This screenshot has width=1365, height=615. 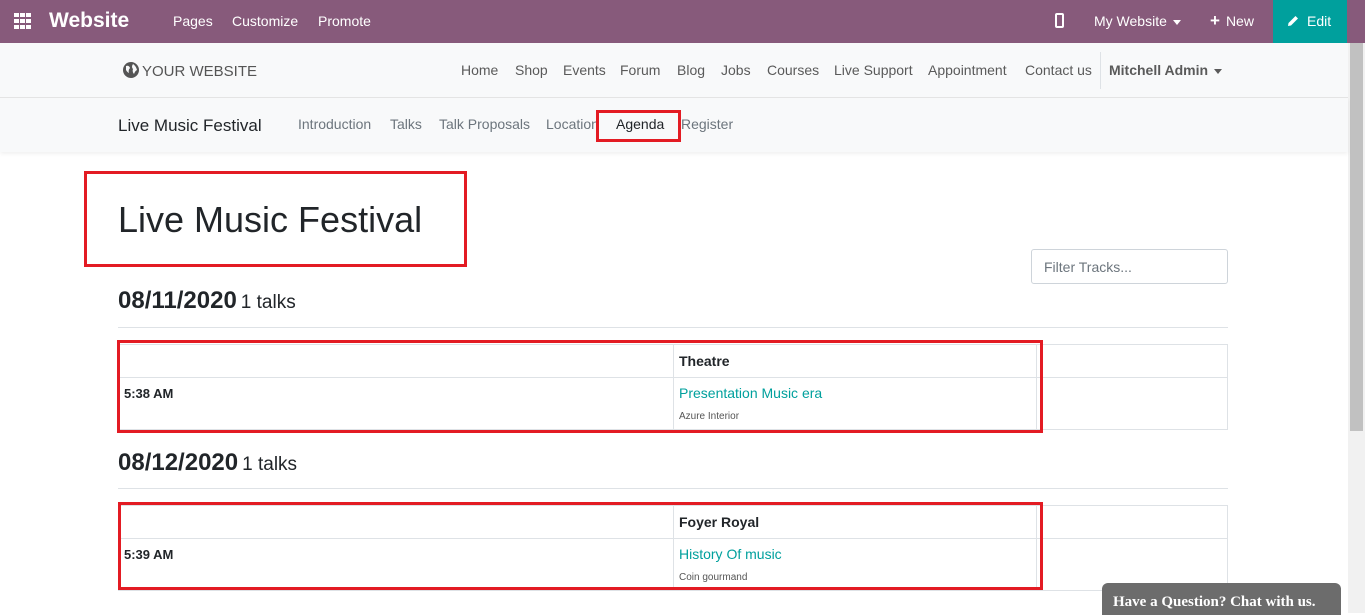 I want to click on nav-divider, so click(x=1100, y=70).